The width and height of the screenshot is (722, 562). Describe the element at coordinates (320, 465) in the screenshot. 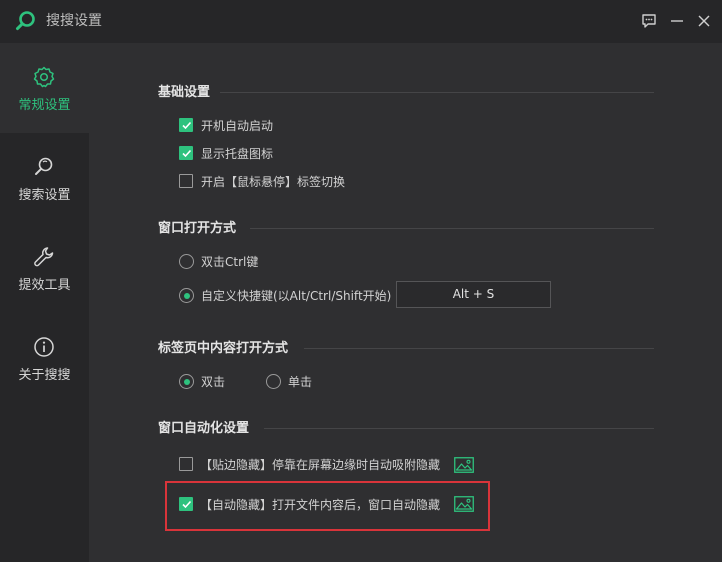

I see `option-edge-hide-label: 【贴边隐藏】停靠在屏幕边缘时自动吸附隐藏` at that location.